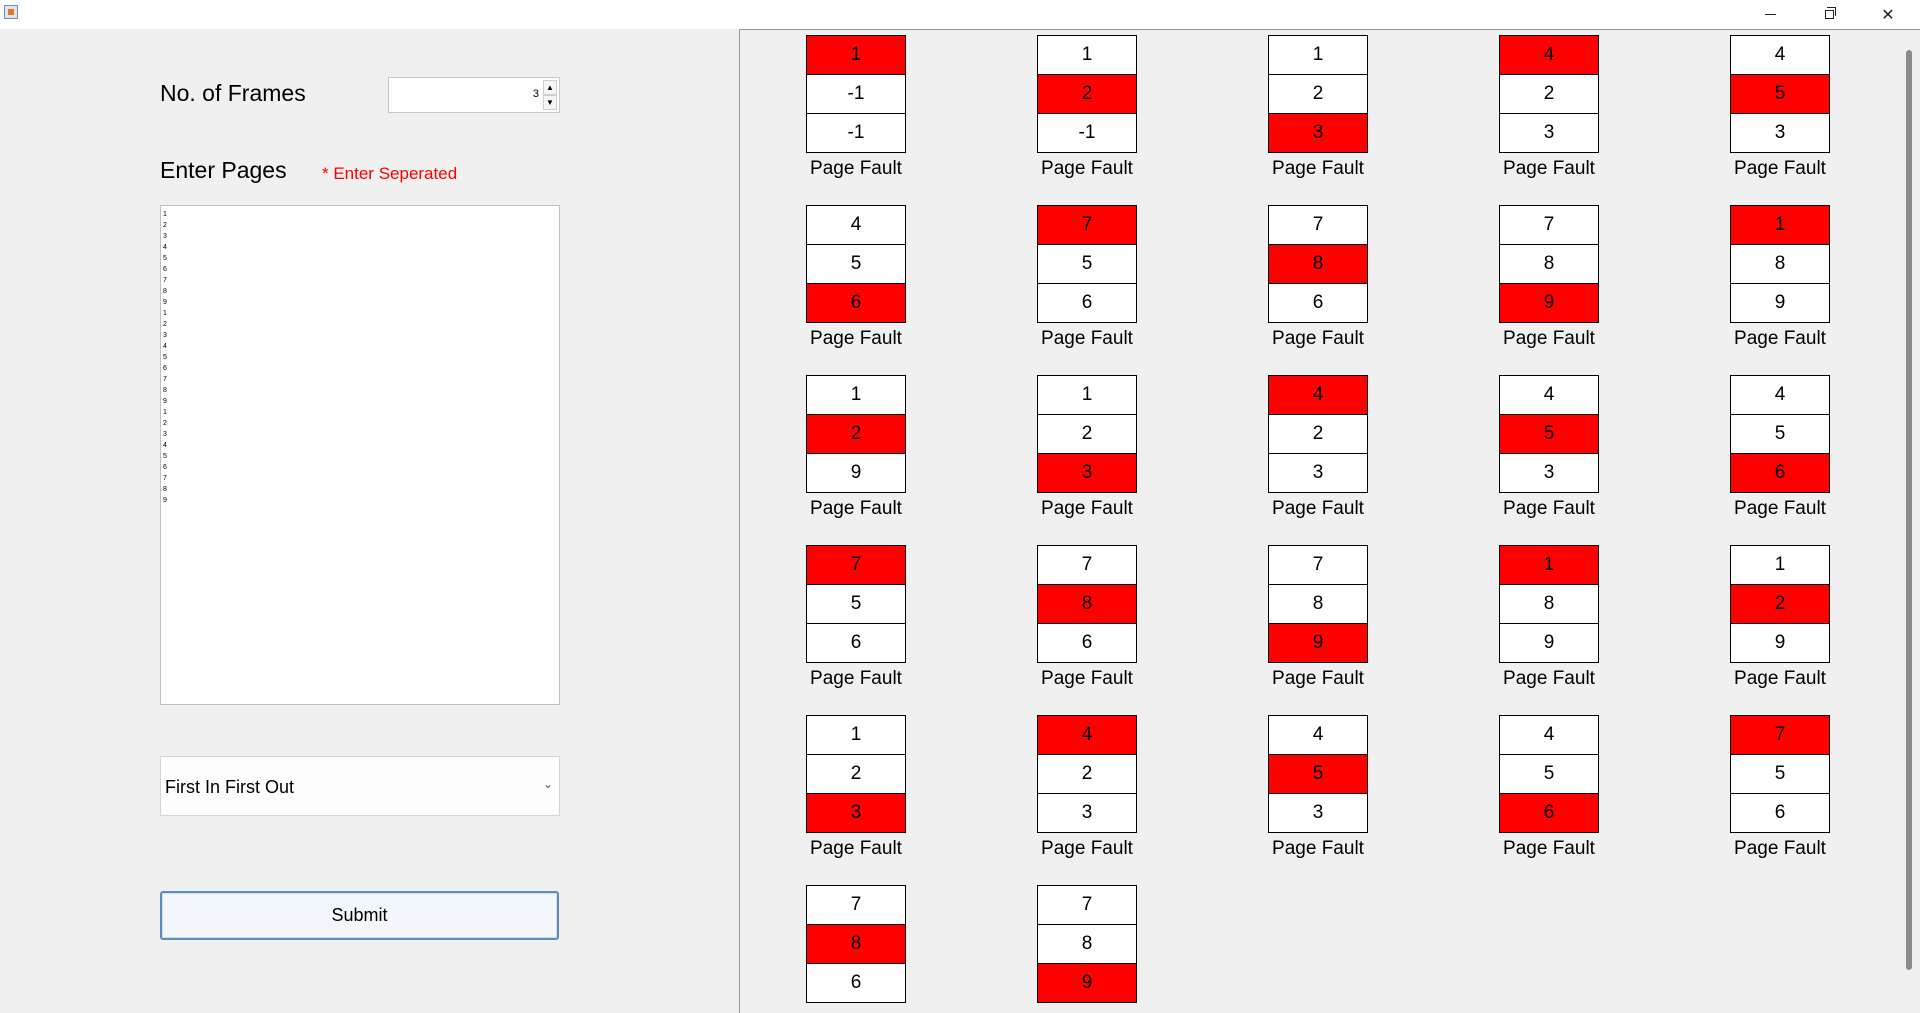  Describe the element at coordinates (165, 401) in the screenshot. I see `page-entry: 9` at that location.